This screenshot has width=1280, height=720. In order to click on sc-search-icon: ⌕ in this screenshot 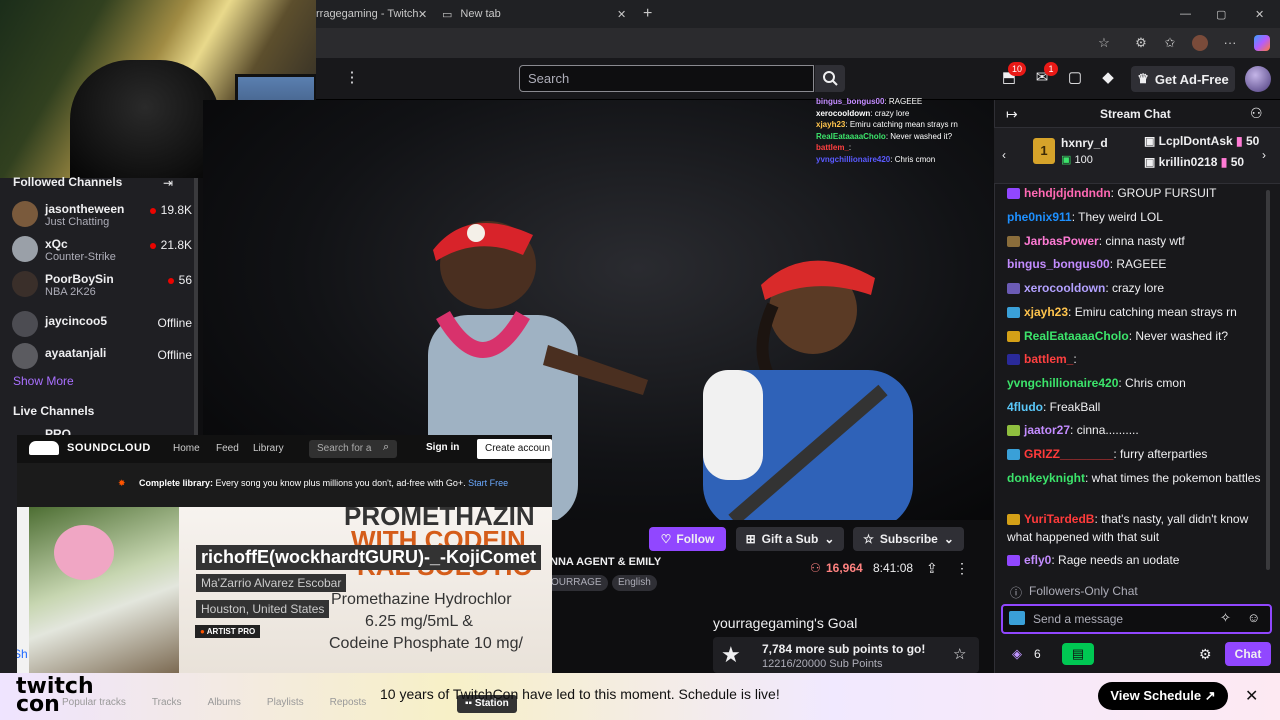, I will do `click(386, 447)`.